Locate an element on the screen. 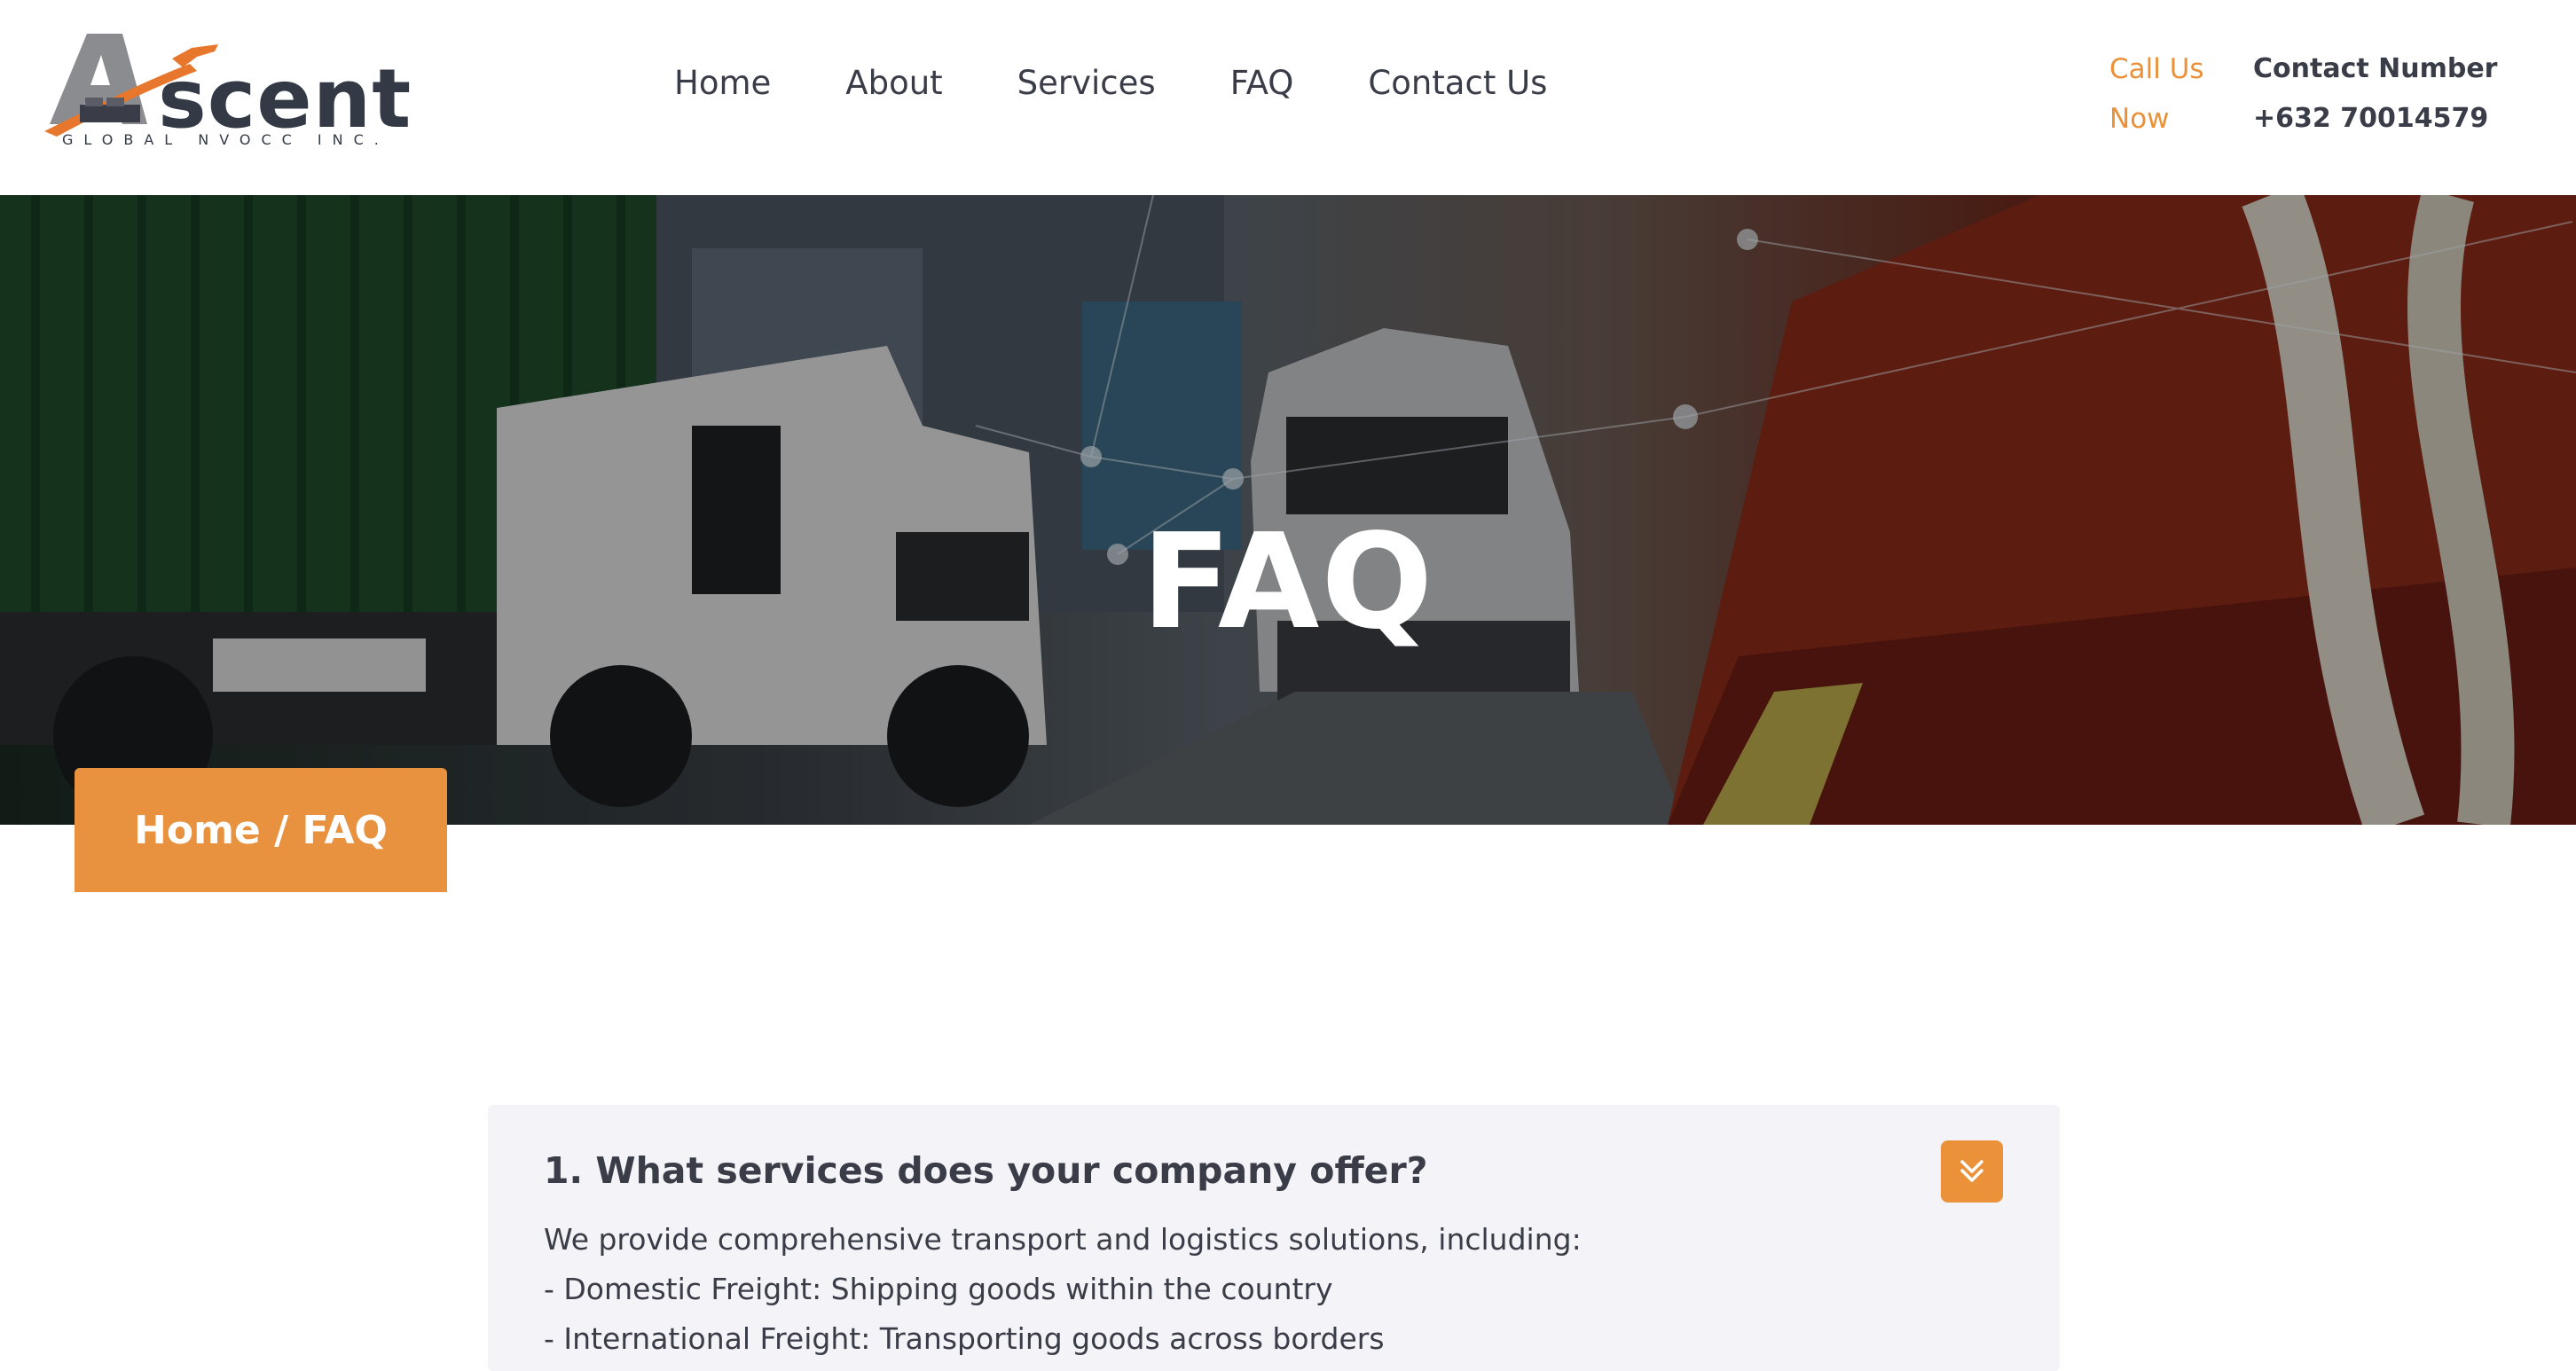 This screenshot has height=1371, width=2576. ascent-logo: scent GLOBAL NVOCC INC. is located at coordinates (226, 89).